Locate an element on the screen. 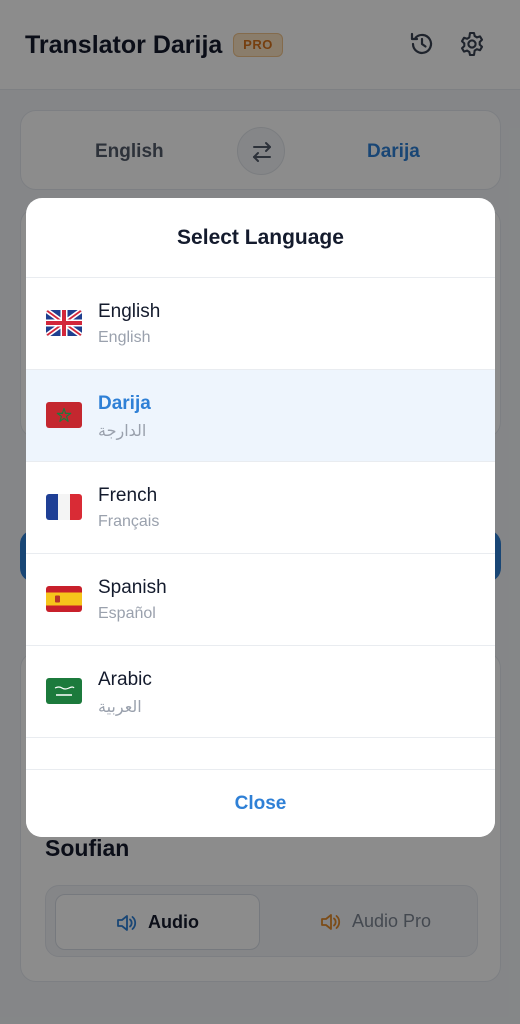 The height and width of the screenshot is (1024, 520). language-item-arabic: Arabic العربية is located at coordinates (260, 692).